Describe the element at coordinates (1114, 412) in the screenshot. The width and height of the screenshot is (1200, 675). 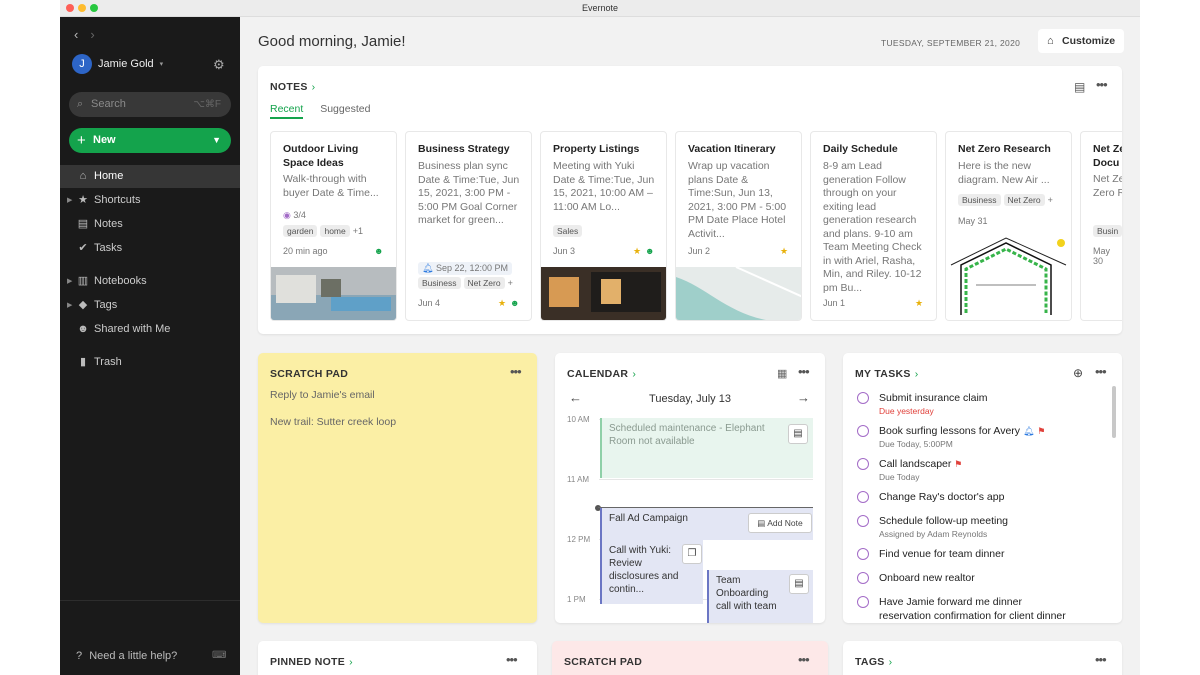
I see `scrollbar` at that location.